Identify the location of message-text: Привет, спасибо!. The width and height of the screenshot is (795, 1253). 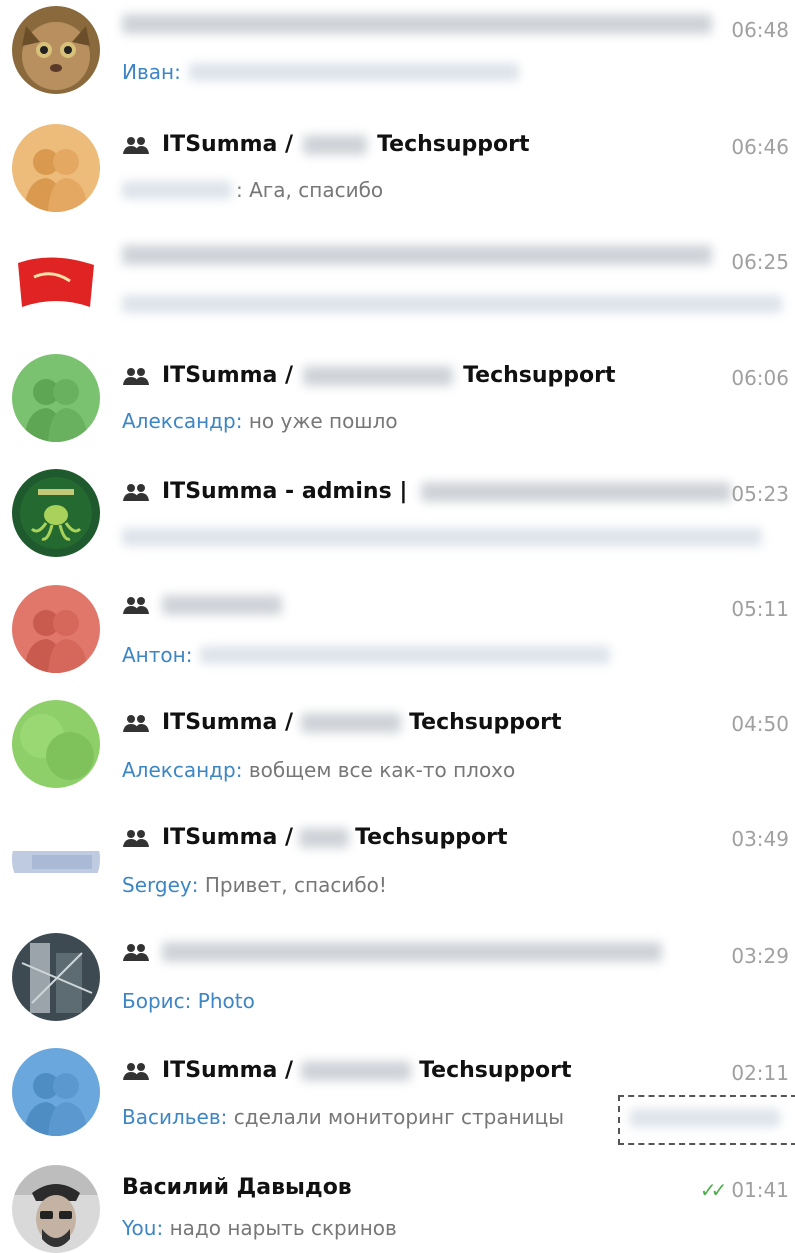
(295, 885).